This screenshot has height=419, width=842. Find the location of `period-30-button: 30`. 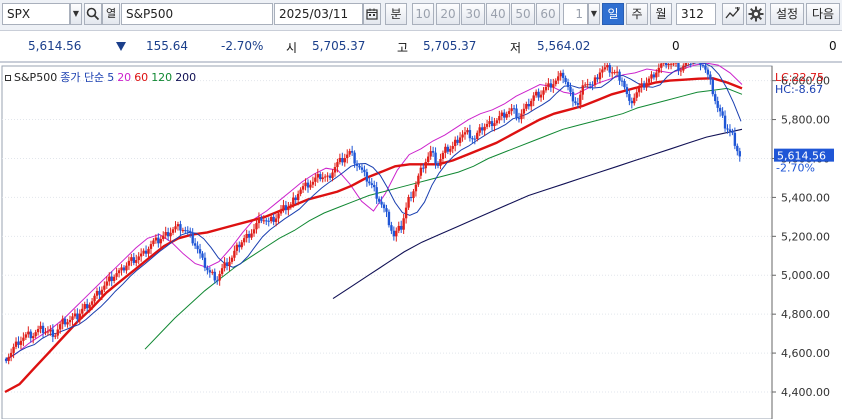

period-30-button: 30 is located at coordinates (473, 14).